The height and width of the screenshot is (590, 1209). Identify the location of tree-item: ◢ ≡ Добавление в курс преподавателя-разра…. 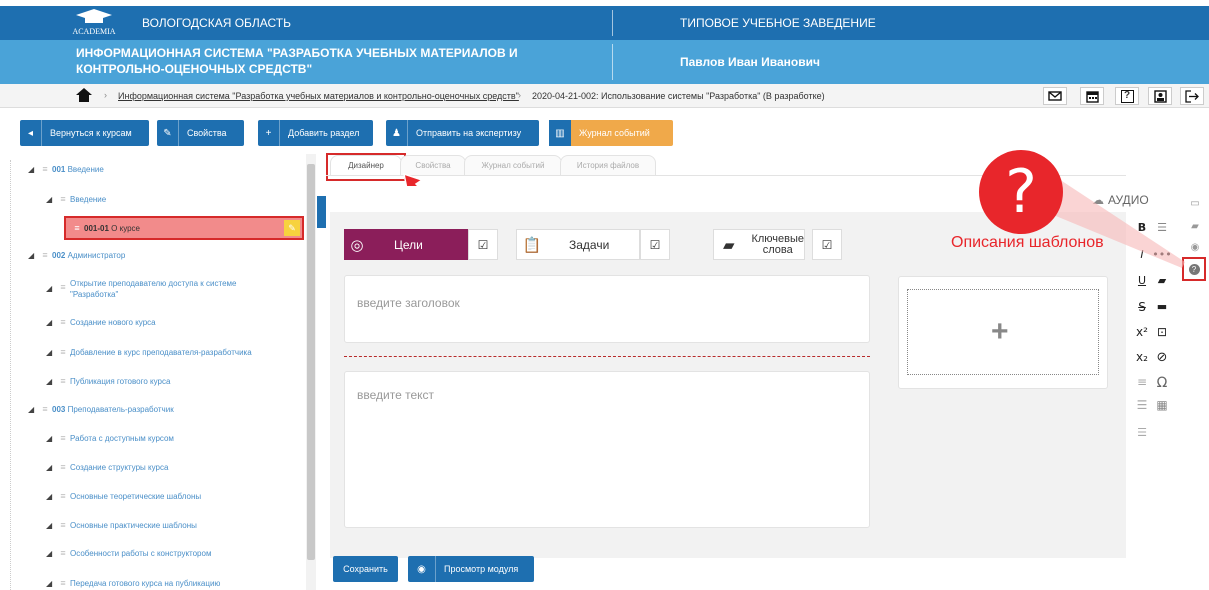
(176, 352).